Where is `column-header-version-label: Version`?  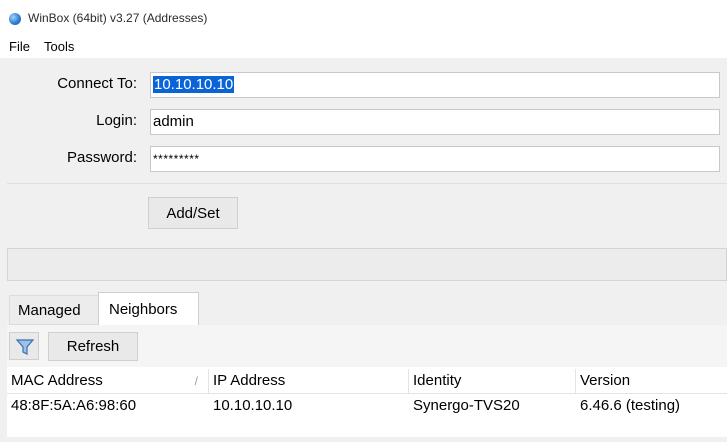
column-header-version-label: Version is located at coordinates (605, 380).